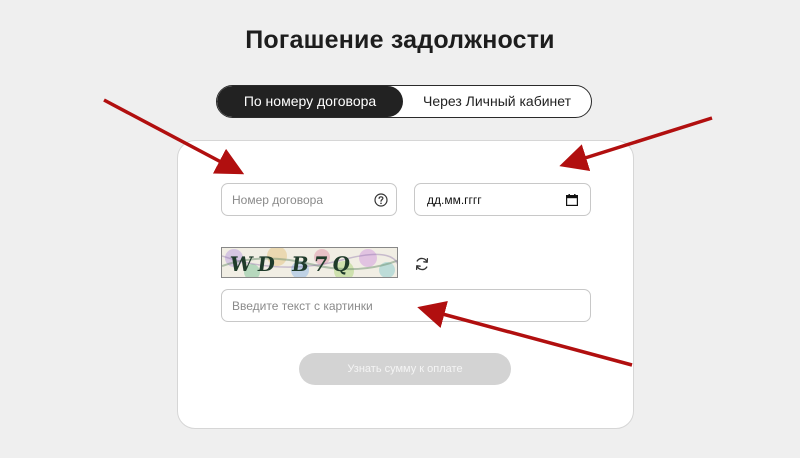  Describe the element at coordinates (310, 101) in the screenshot. I see `tab-by-contract: По номеру договора` at that location.